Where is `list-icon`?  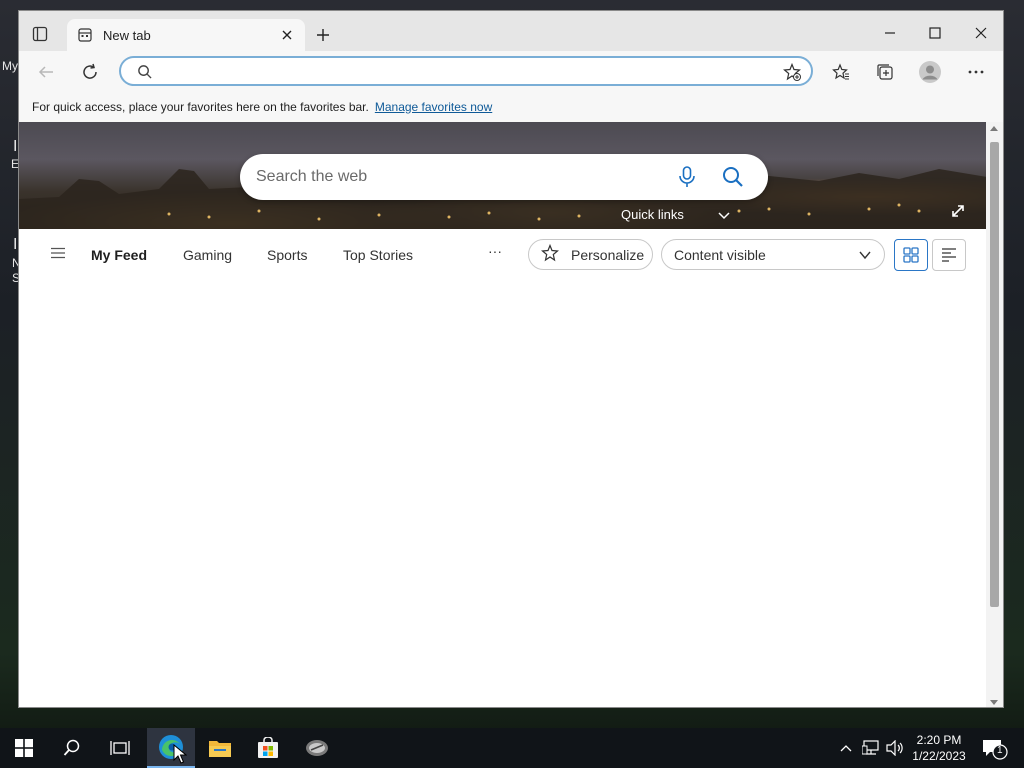
list-icon is located at coordinates (949, 255).